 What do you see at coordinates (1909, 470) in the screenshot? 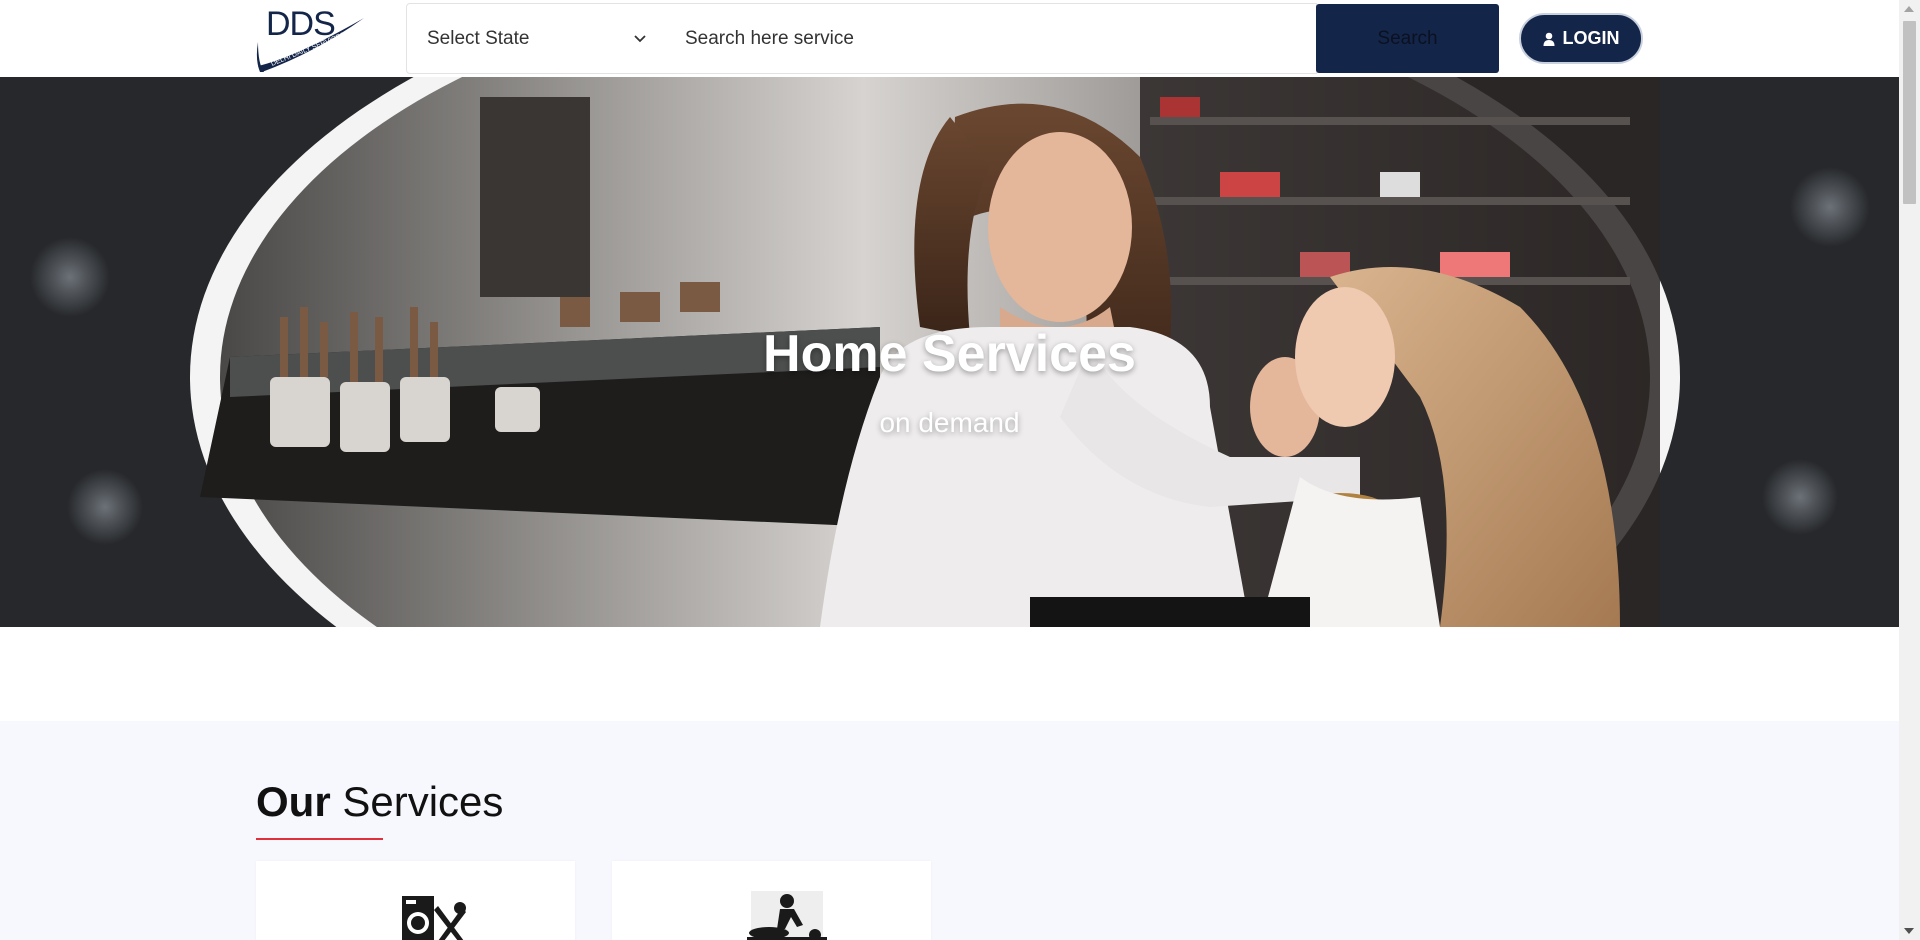
I see `page-scrollbar` at bounding box center [1909, 470].